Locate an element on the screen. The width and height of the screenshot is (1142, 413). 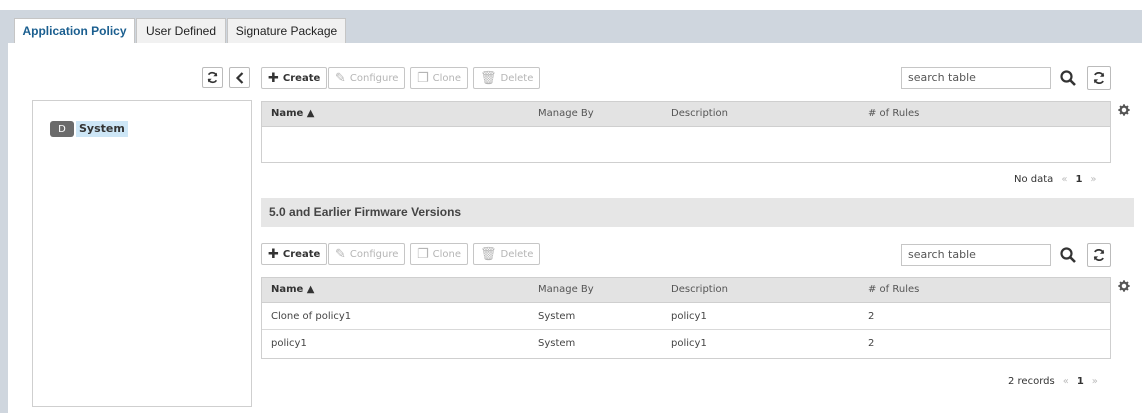
cell-name: Clone of policy1 is located at coordinates (311, 316).